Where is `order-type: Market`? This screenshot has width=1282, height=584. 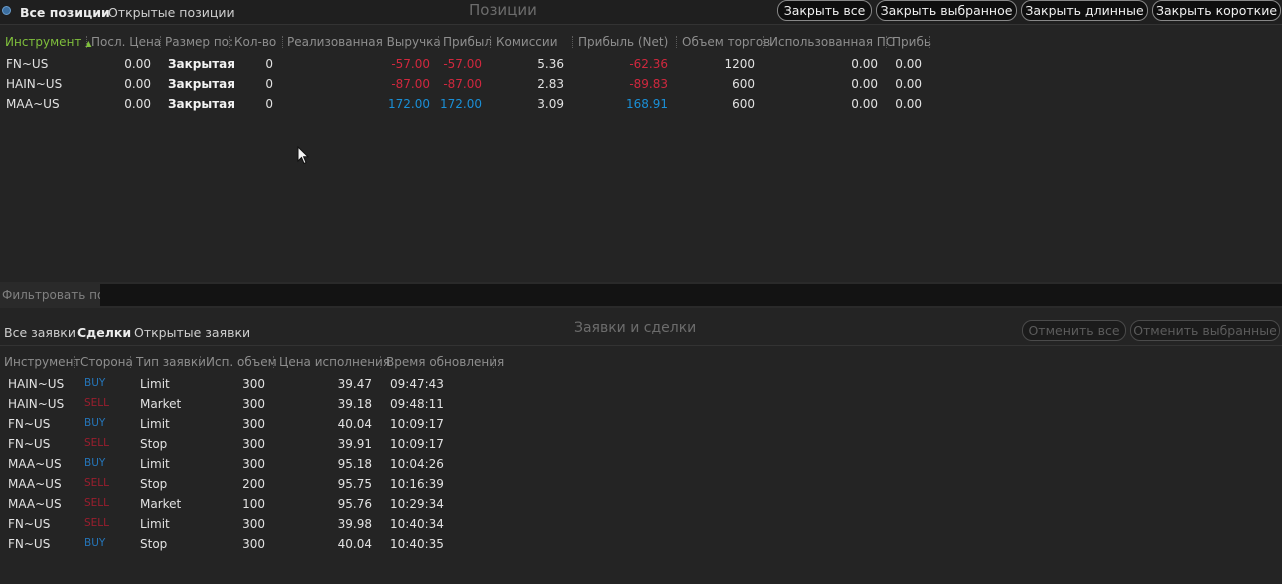
order-type: Market is located at coordinates (161, 404).